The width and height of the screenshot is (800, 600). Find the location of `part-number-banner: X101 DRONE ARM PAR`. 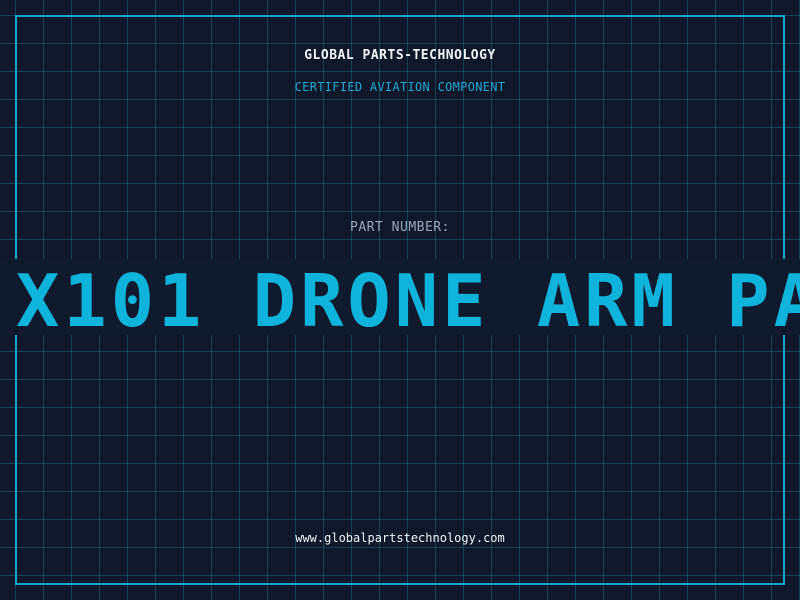

part-number-banner: X101 DRONE ARM PAR is located at coordinates (400, 297).